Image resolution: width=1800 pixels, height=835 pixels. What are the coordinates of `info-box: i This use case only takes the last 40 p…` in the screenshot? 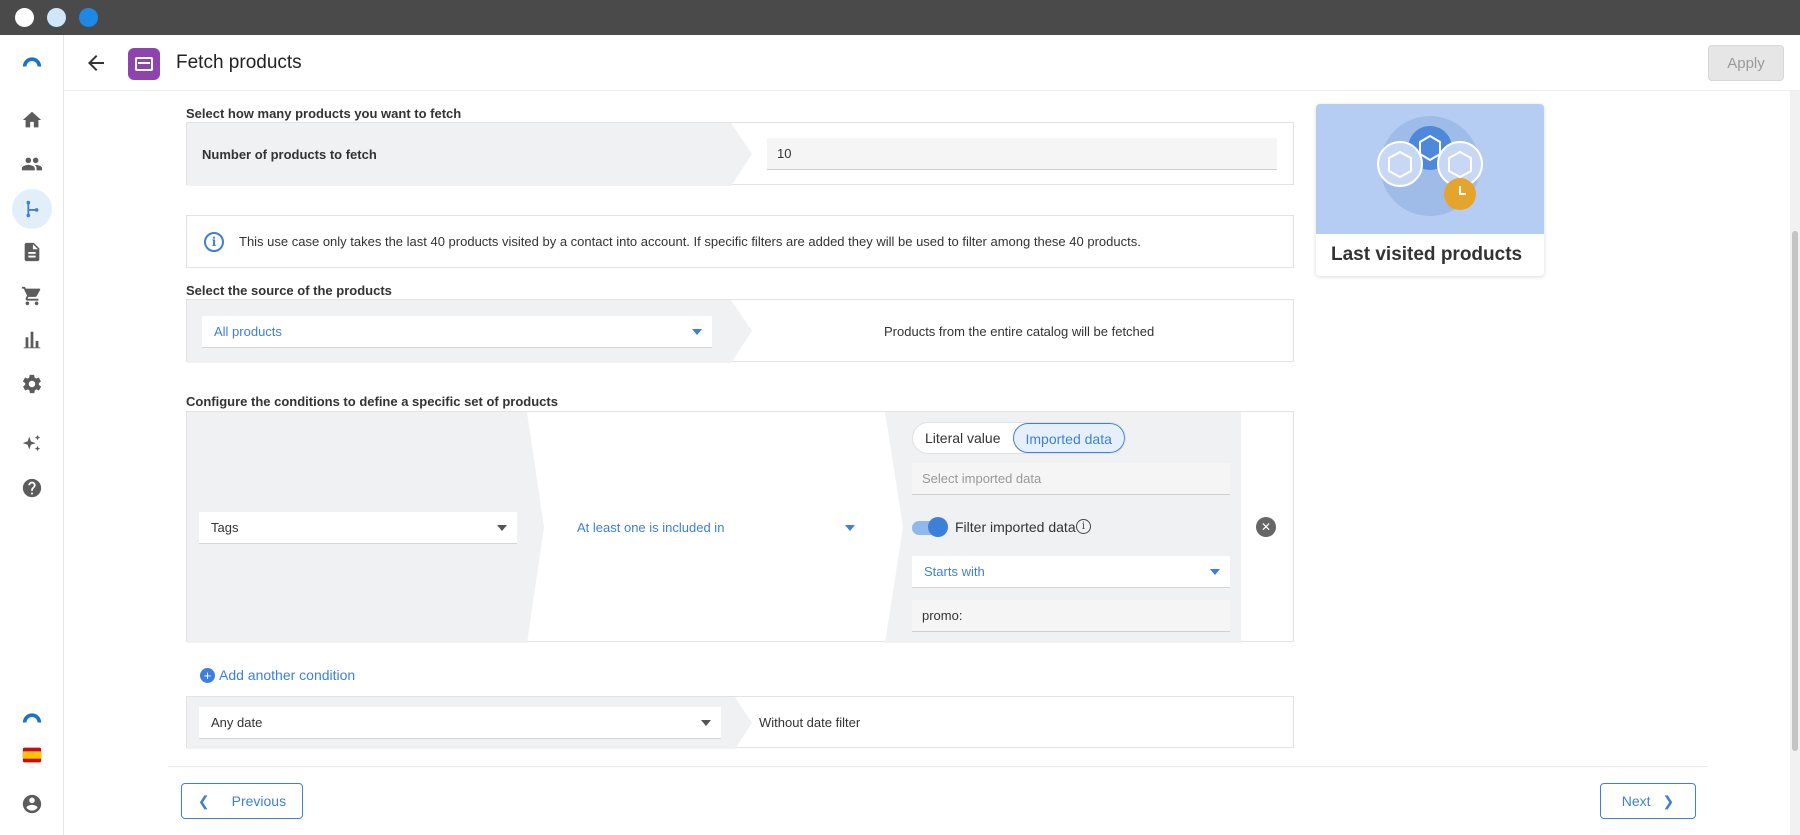 It's located at (740, 241).